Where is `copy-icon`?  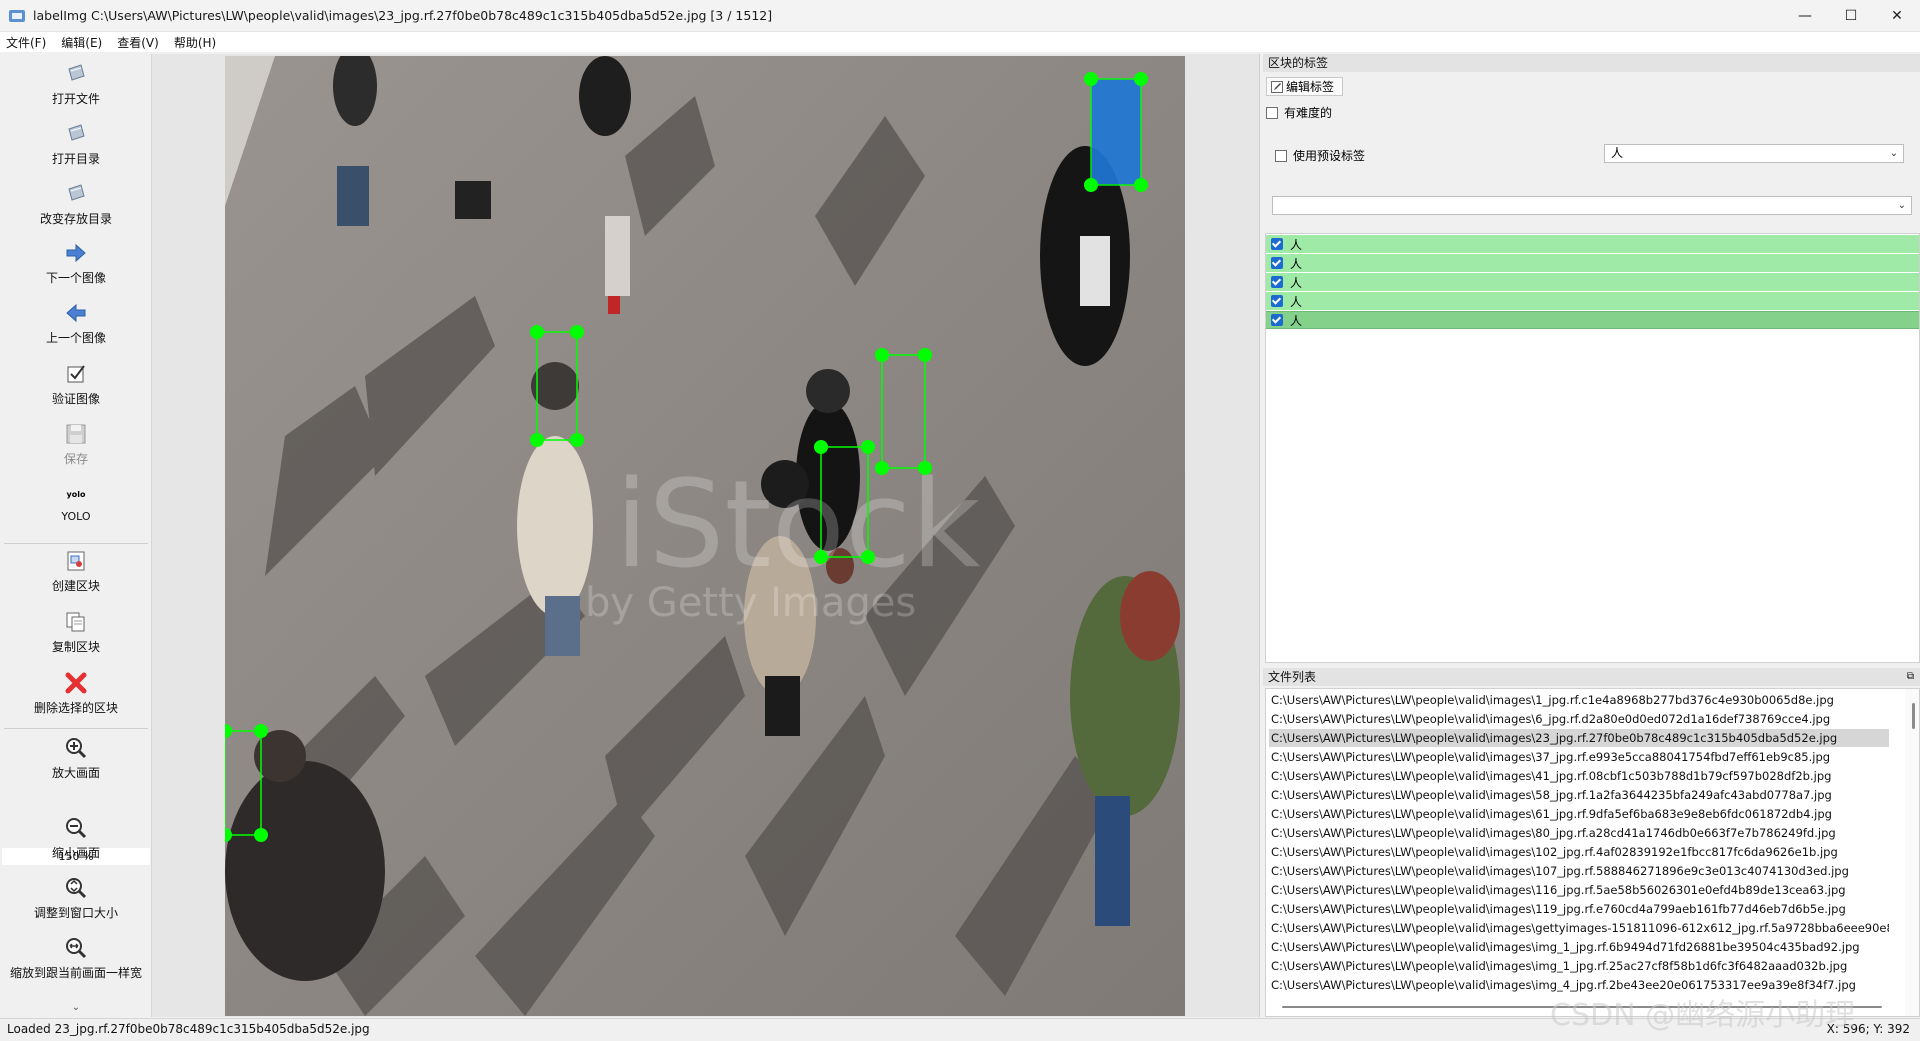 copy-icon is located at coordinates (76, 622).